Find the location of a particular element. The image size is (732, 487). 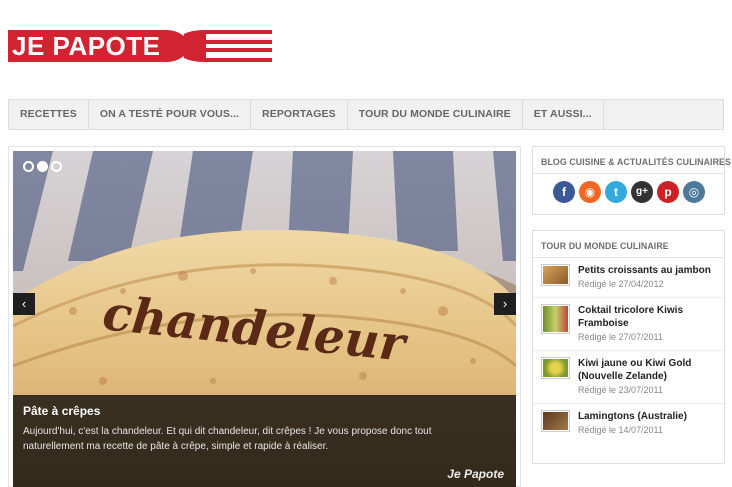

logo-text: JE PAPOTE is located at coordinates (86, 46).